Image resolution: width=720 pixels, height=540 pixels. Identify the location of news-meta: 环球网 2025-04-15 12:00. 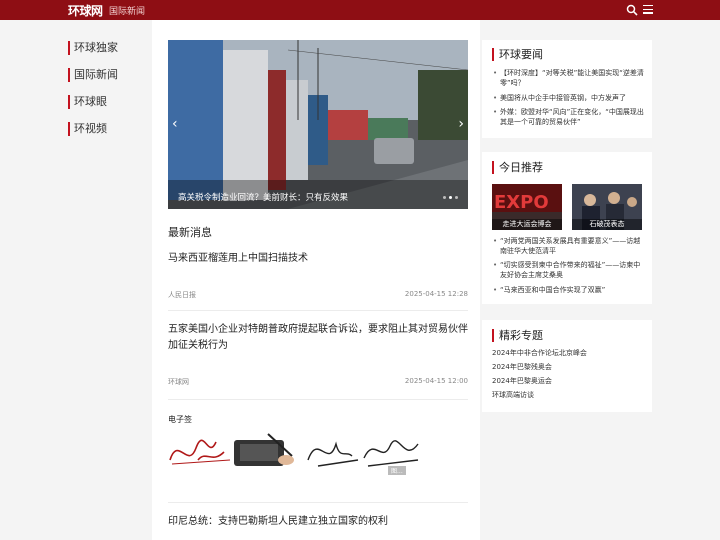
(318, 382).